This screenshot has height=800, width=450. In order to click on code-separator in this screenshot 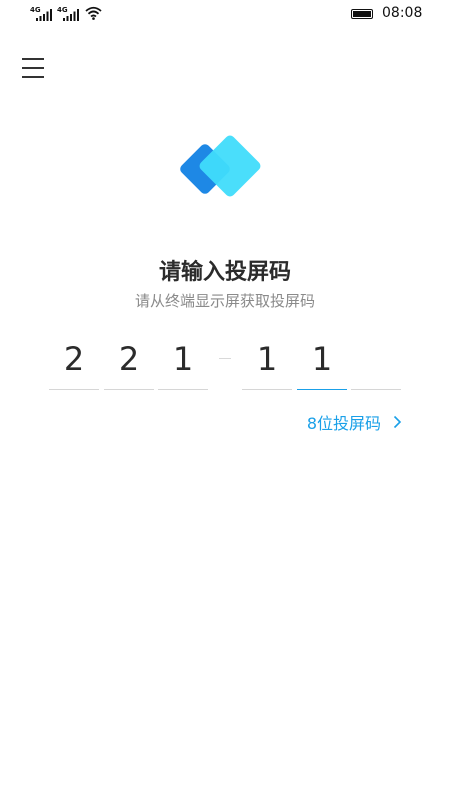, I will do `click(225, 358)`.